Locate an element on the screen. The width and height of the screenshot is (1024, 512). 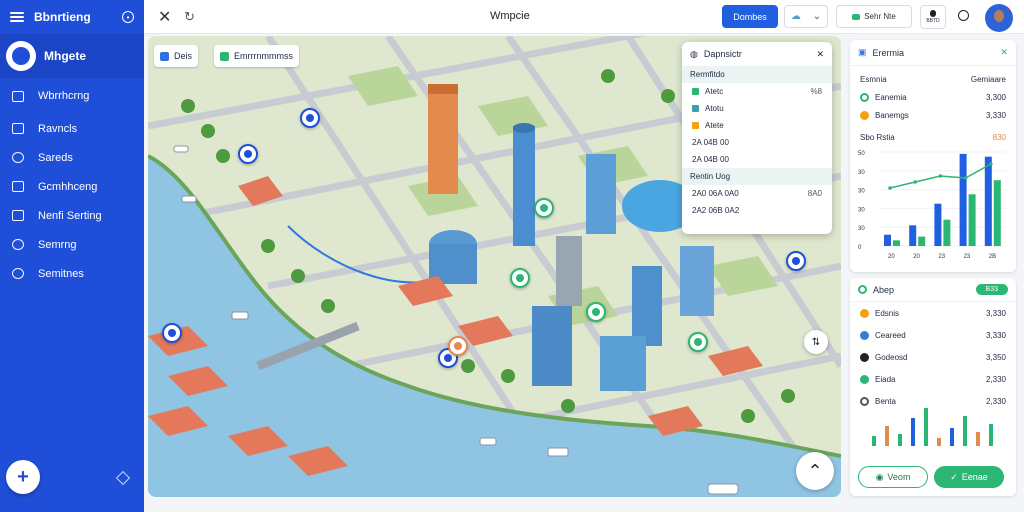
card-title: Erermia is located at coordinates (888, 52).